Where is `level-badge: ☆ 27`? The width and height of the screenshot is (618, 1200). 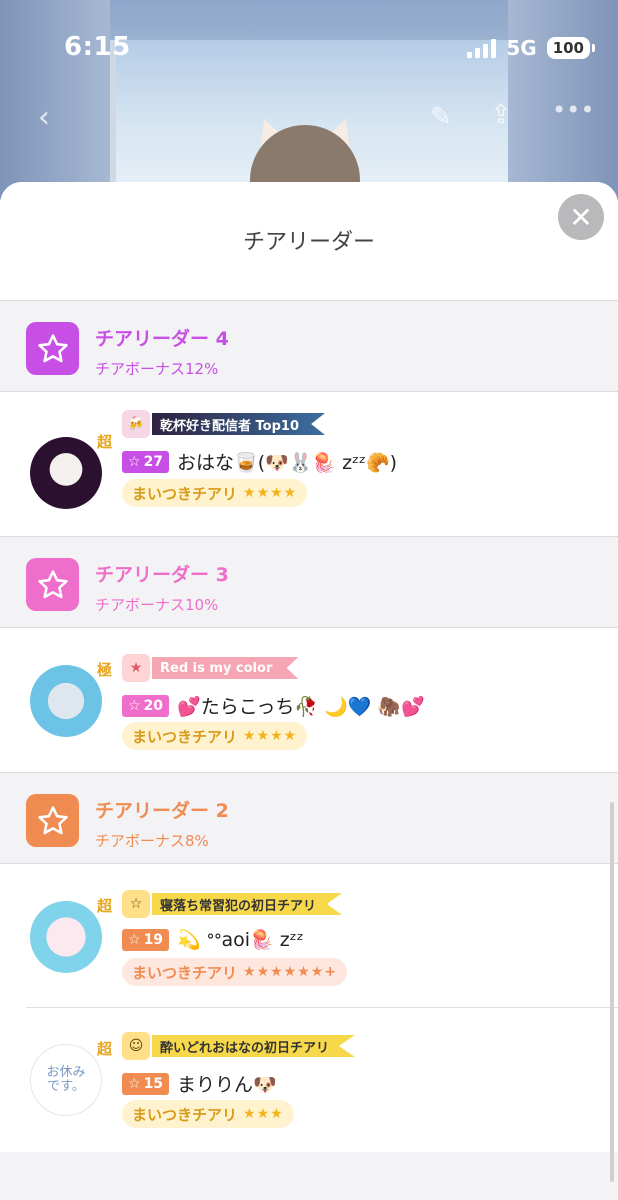
level-badge: ☆ 27 is located at coordinates (146, 461).